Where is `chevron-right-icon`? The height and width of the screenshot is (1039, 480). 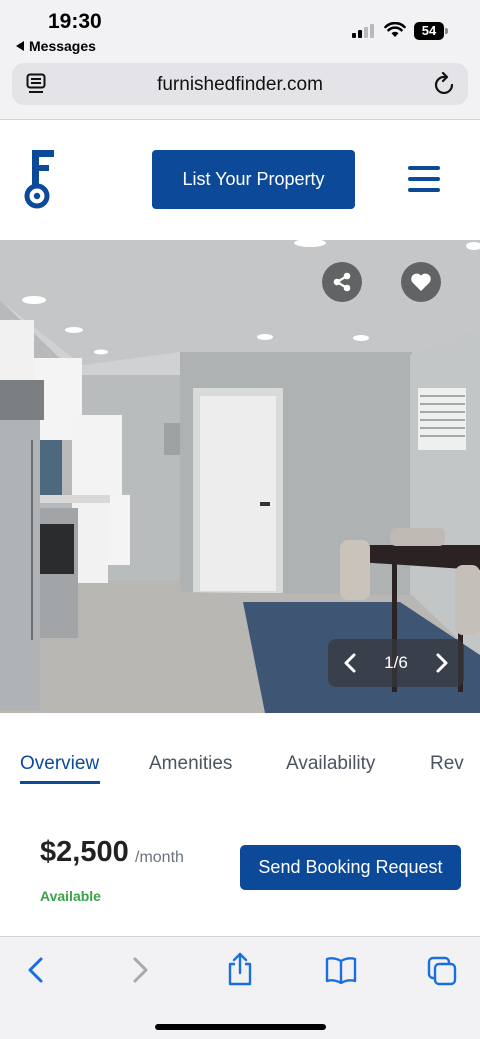 chevron-right-icon is located at coordinates (442, 663).